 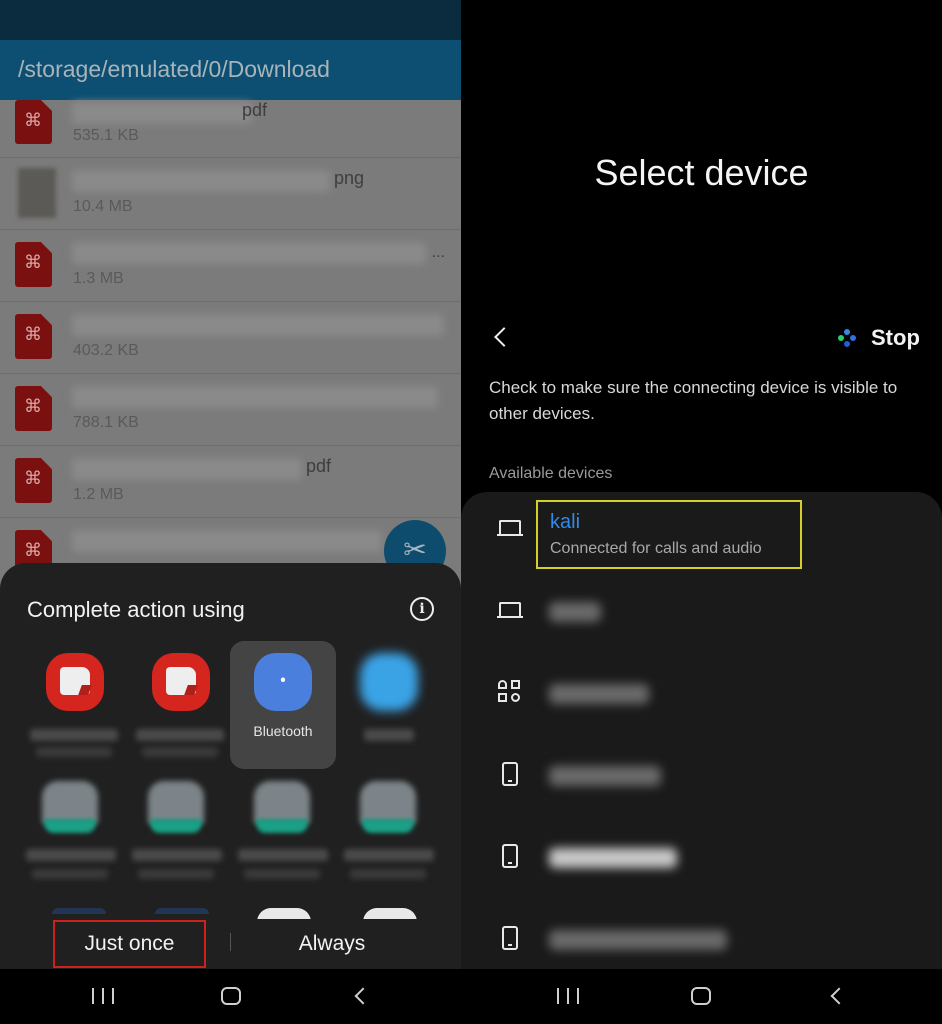 I want to click on file-row: png 10.4 MB, so click(x=230, y=194).